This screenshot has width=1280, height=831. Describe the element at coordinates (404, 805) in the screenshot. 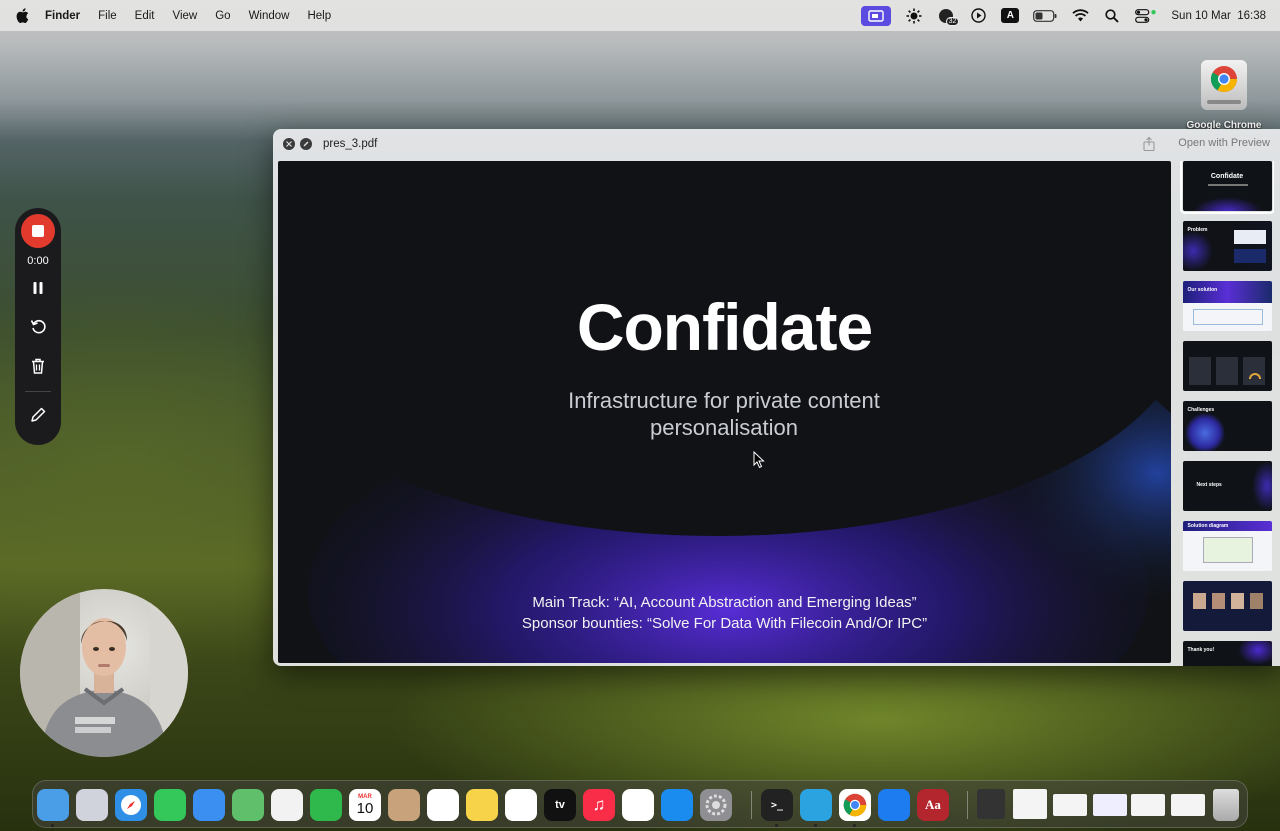

I see `dock-contacts-icon` at that location.